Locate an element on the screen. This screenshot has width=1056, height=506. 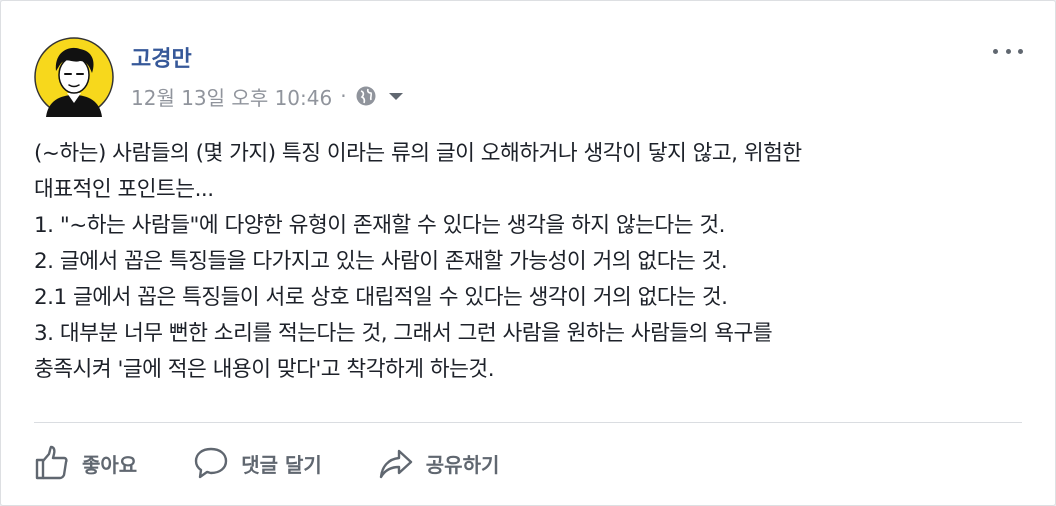
share-button: 공유하기 is located at coordinates (439, 463).